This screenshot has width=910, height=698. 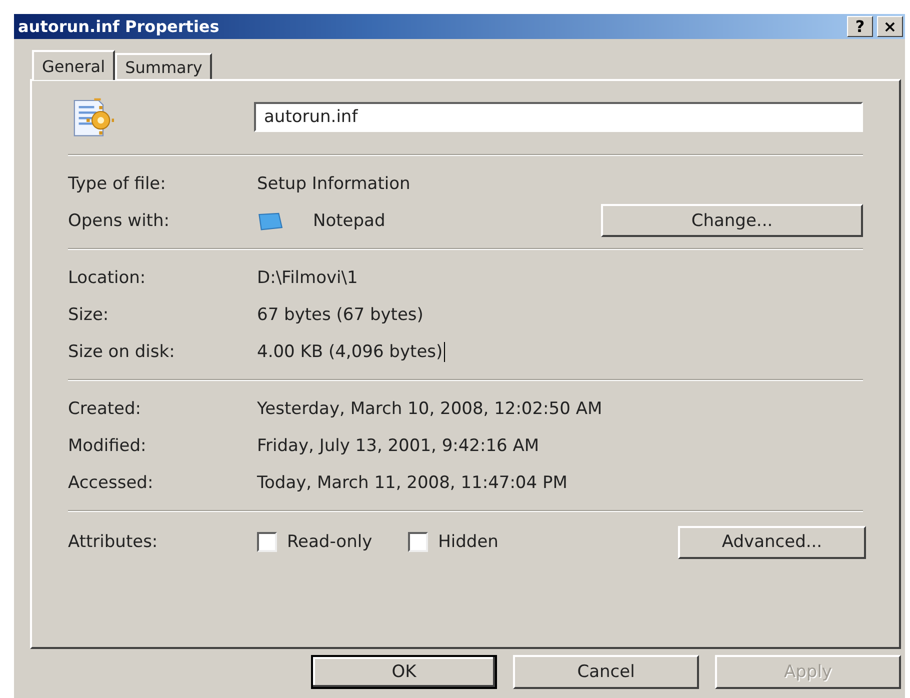 I want to click on cancel-button: Cancel, so click(x=606, y=672).